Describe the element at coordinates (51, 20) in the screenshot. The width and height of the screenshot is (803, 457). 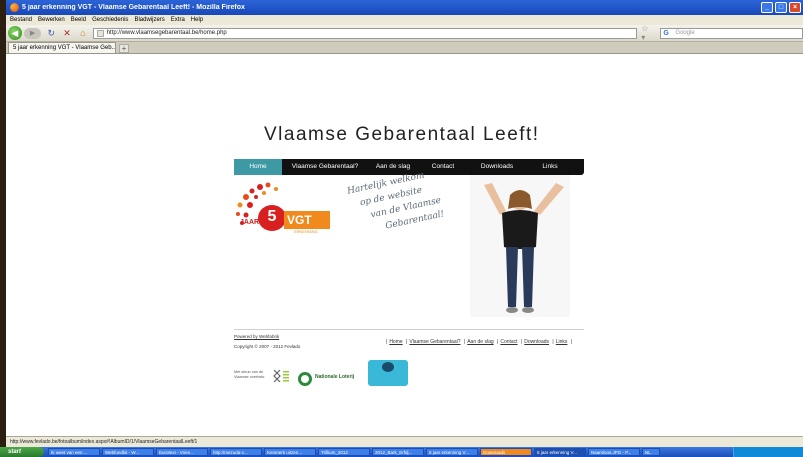
I see `menu-bewerken: Bewerken` at that location.